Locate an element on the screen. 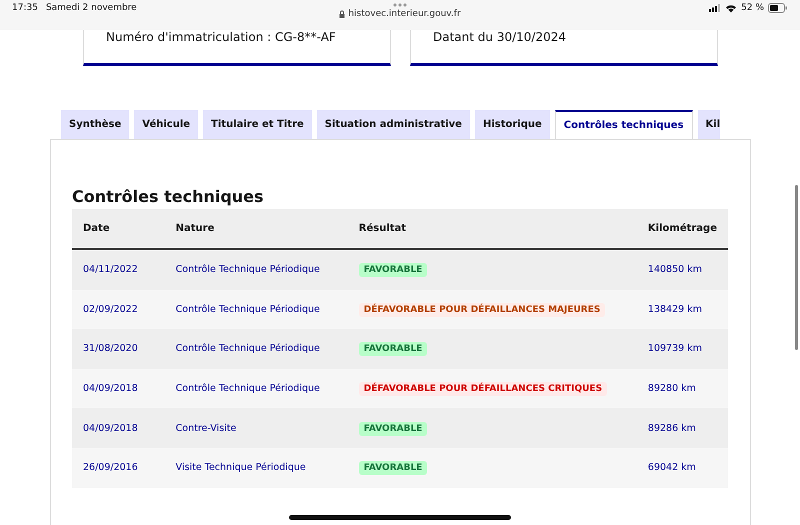 Image resolution: width=800 pixels, height=525 pixels. url-text: histovec.interieur.gouv.fr is located at coordinates (404, 14).